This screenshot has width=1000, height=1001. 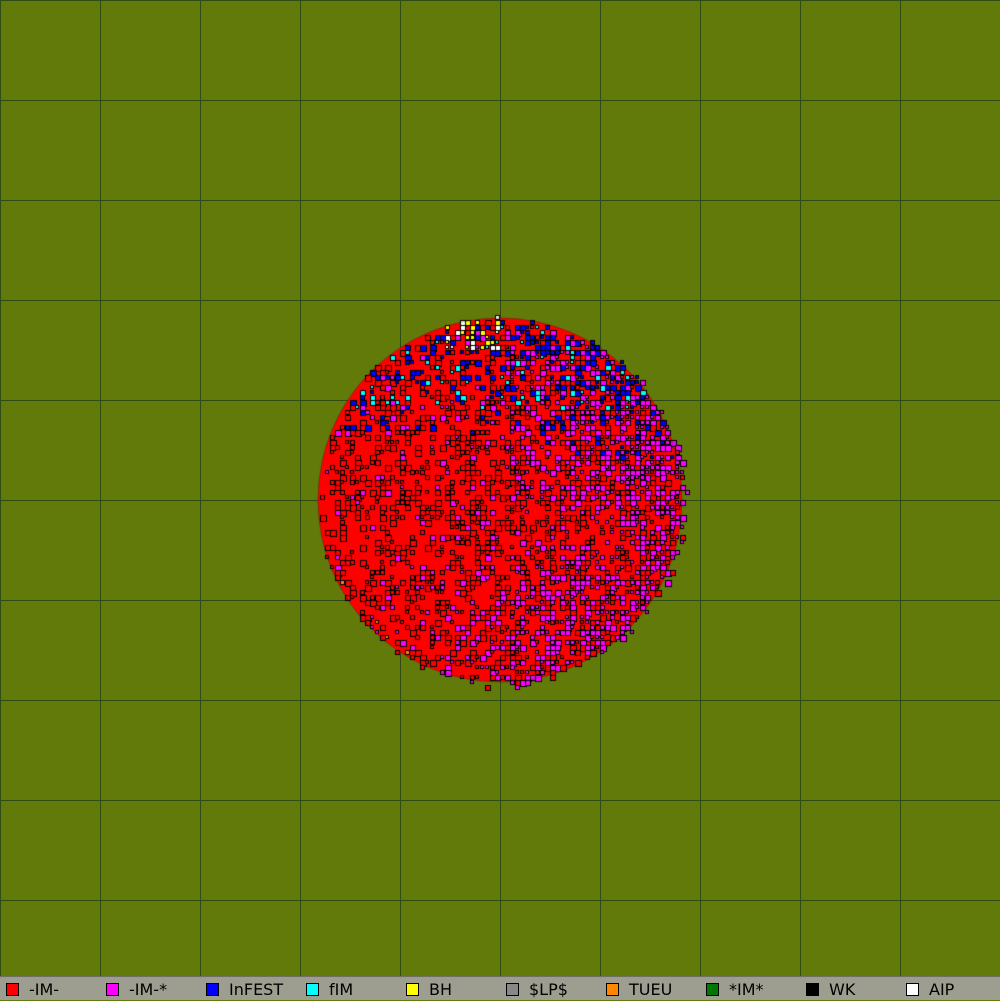 I want to click on red-square-icon, so click(x=12, y=989).